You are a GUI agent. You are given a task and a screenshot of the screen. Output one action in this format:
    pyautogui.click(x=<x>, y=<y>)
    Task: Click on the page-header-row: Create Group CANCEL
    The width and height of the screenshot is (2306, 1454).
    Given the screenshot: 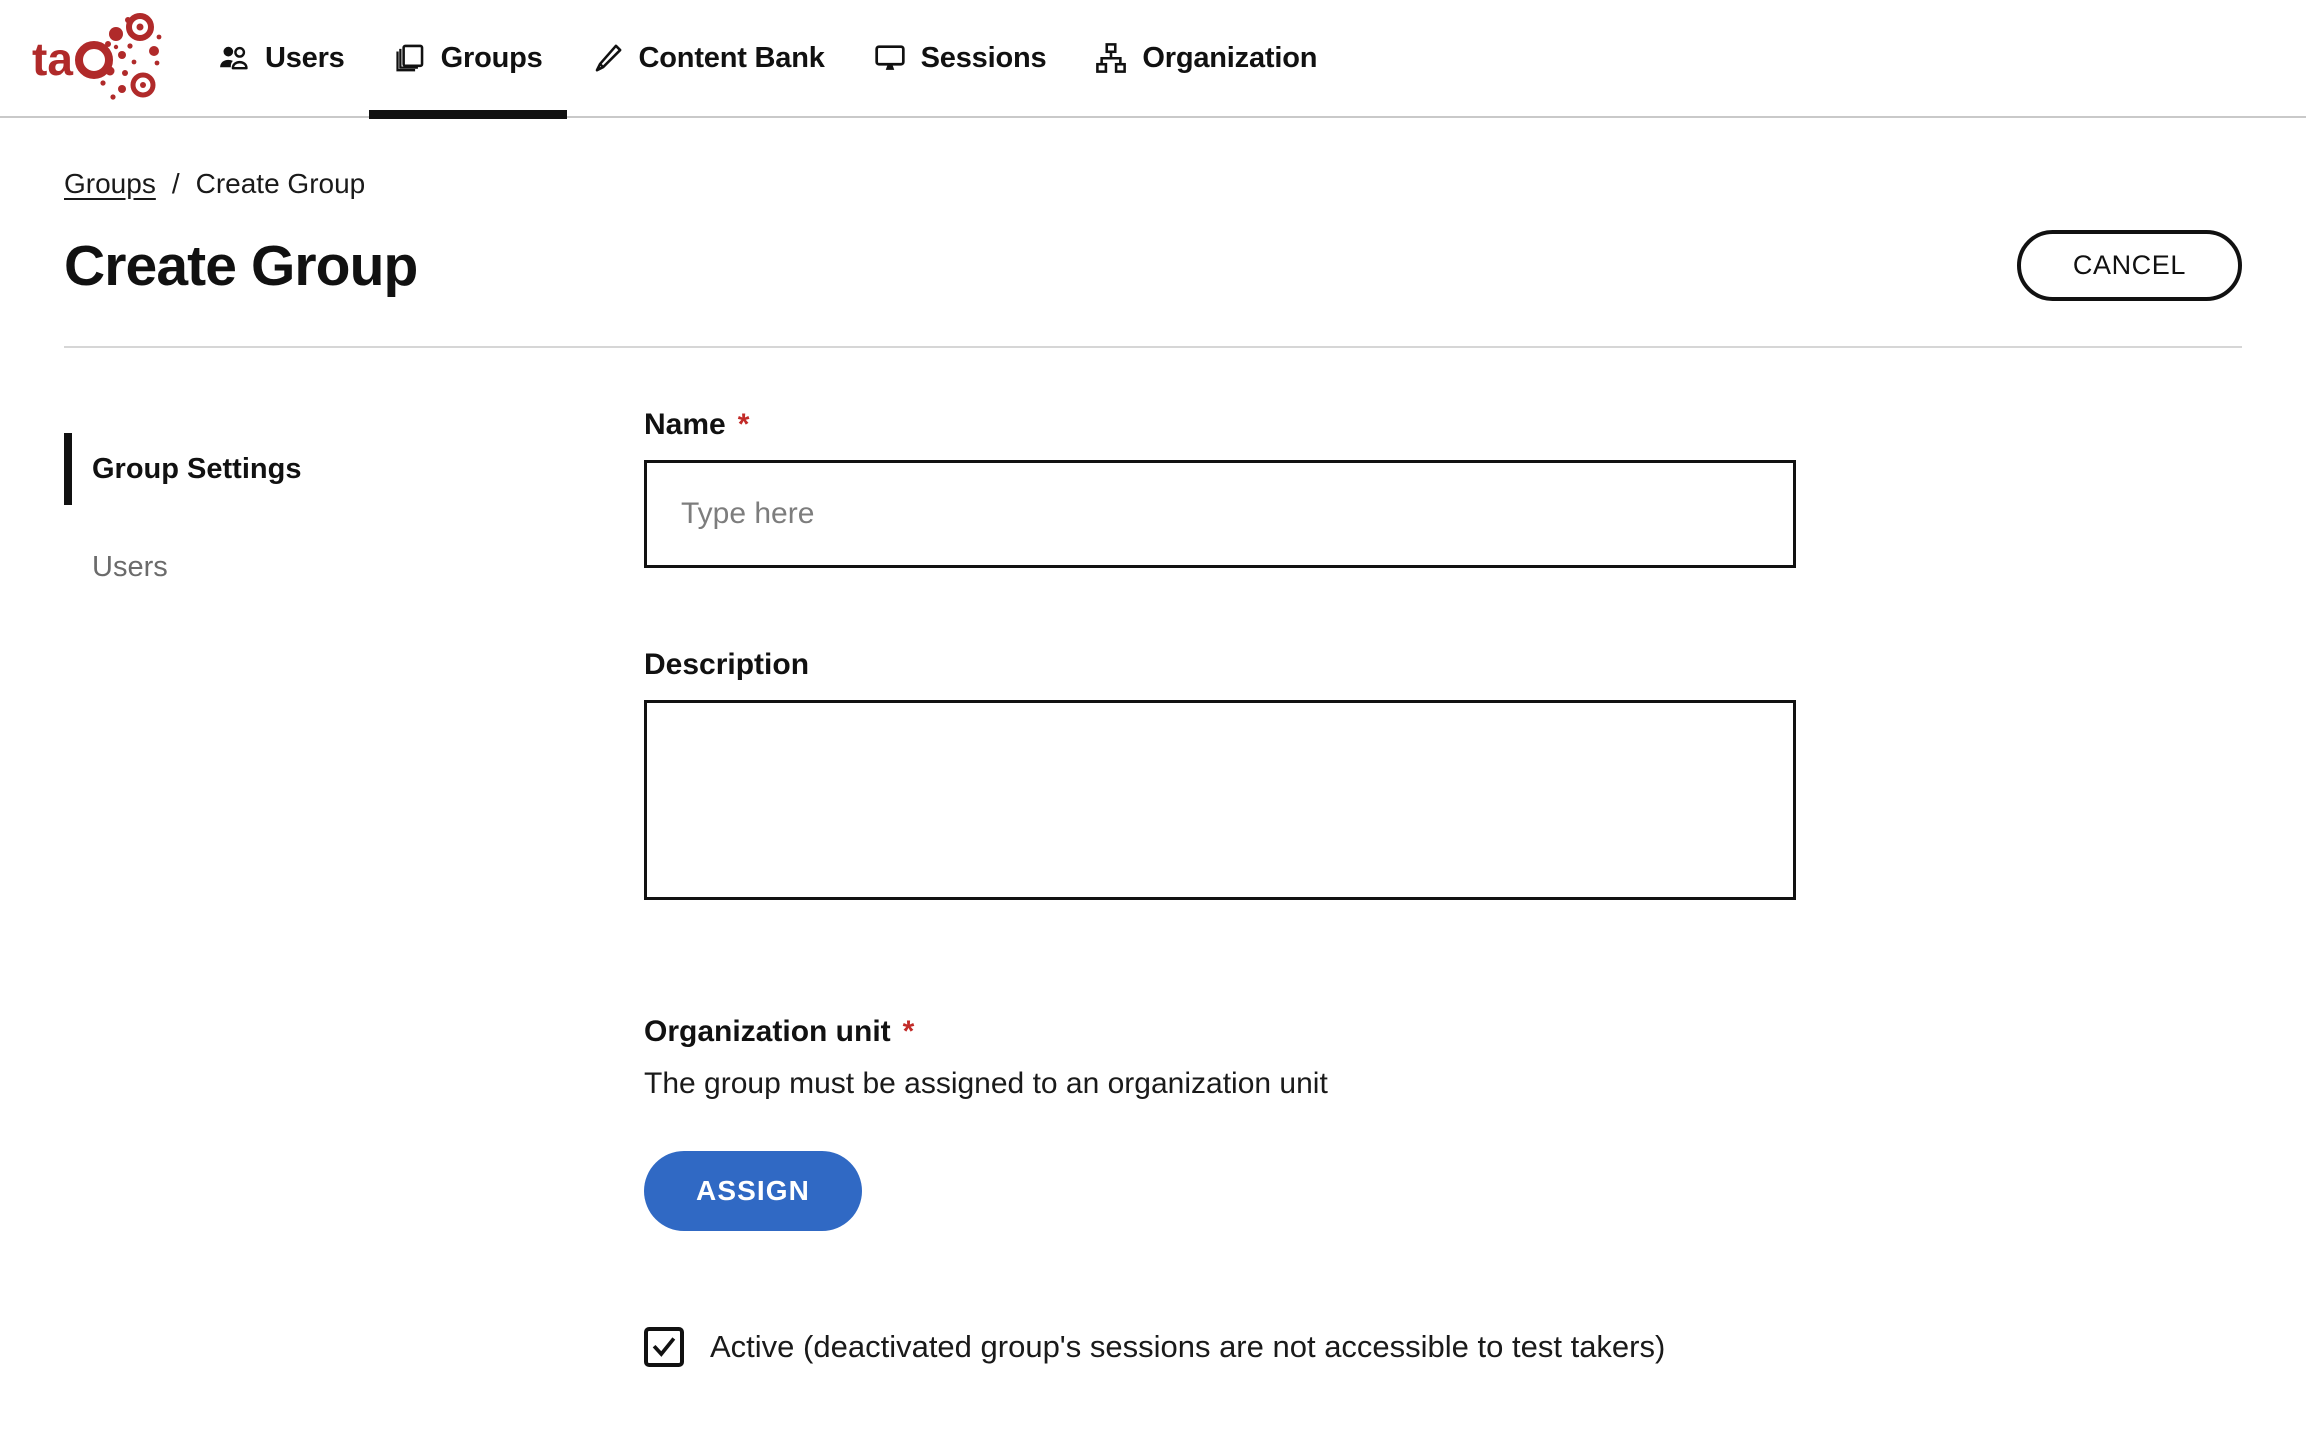 What is the action you would take?
    pyautogui.click(x=1153, y=250)
    